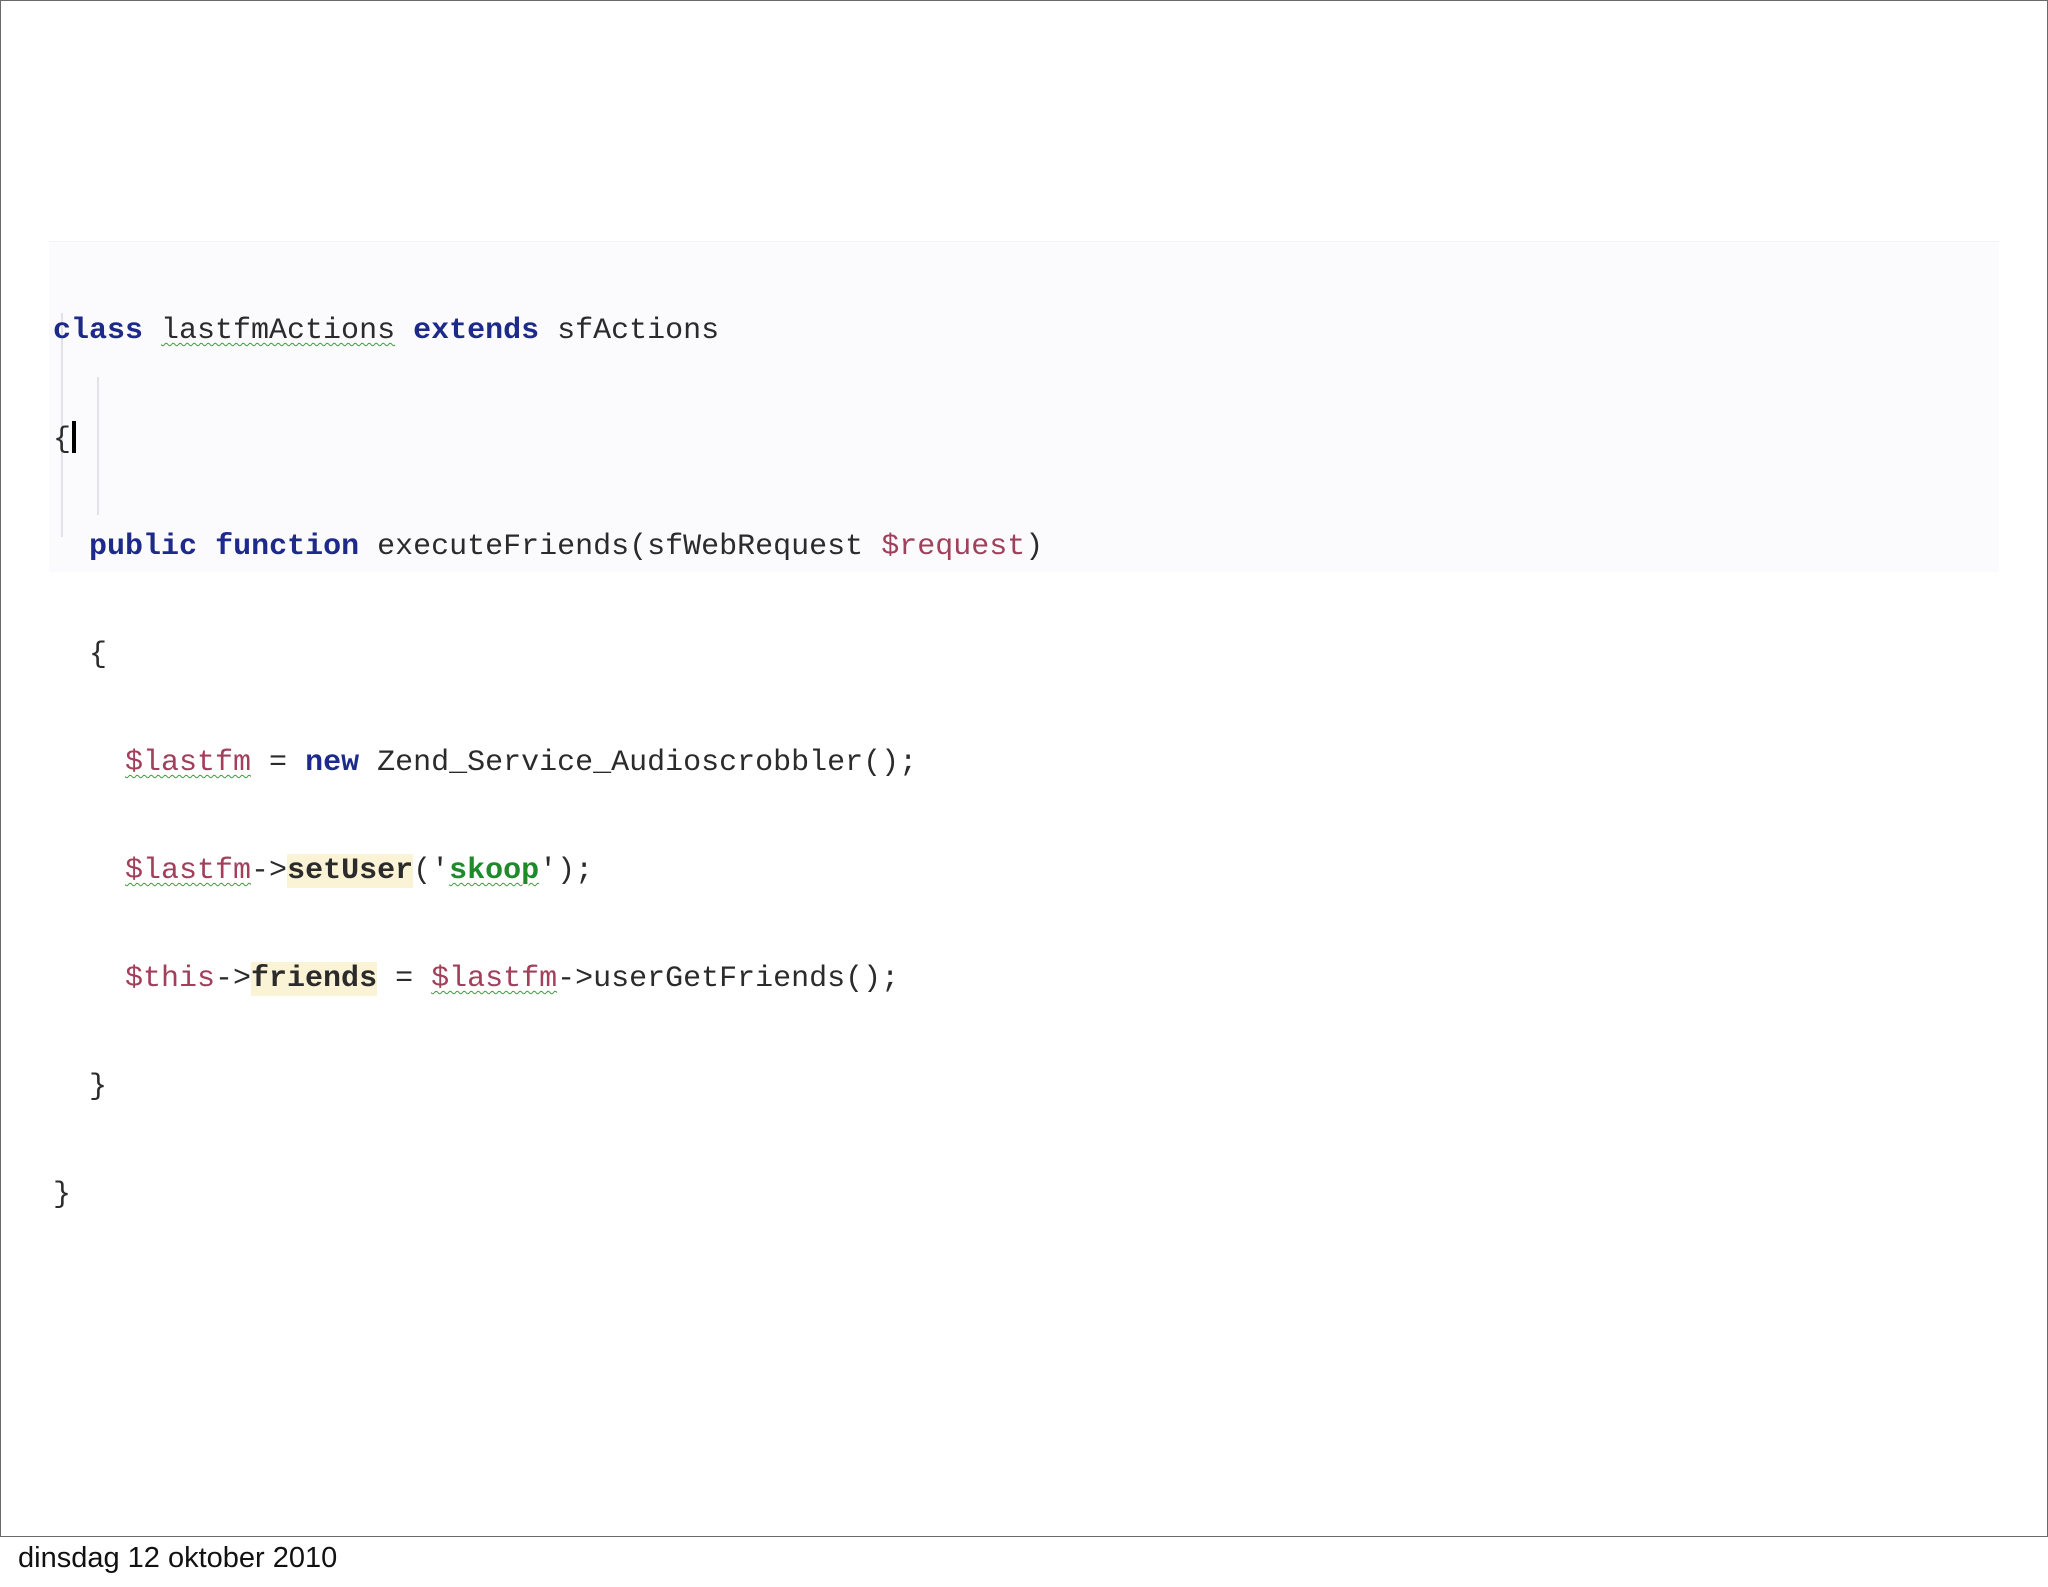  Describe the element at coordinates (1034, 547) in the screenshot. I see `close-paren: )` at that location.